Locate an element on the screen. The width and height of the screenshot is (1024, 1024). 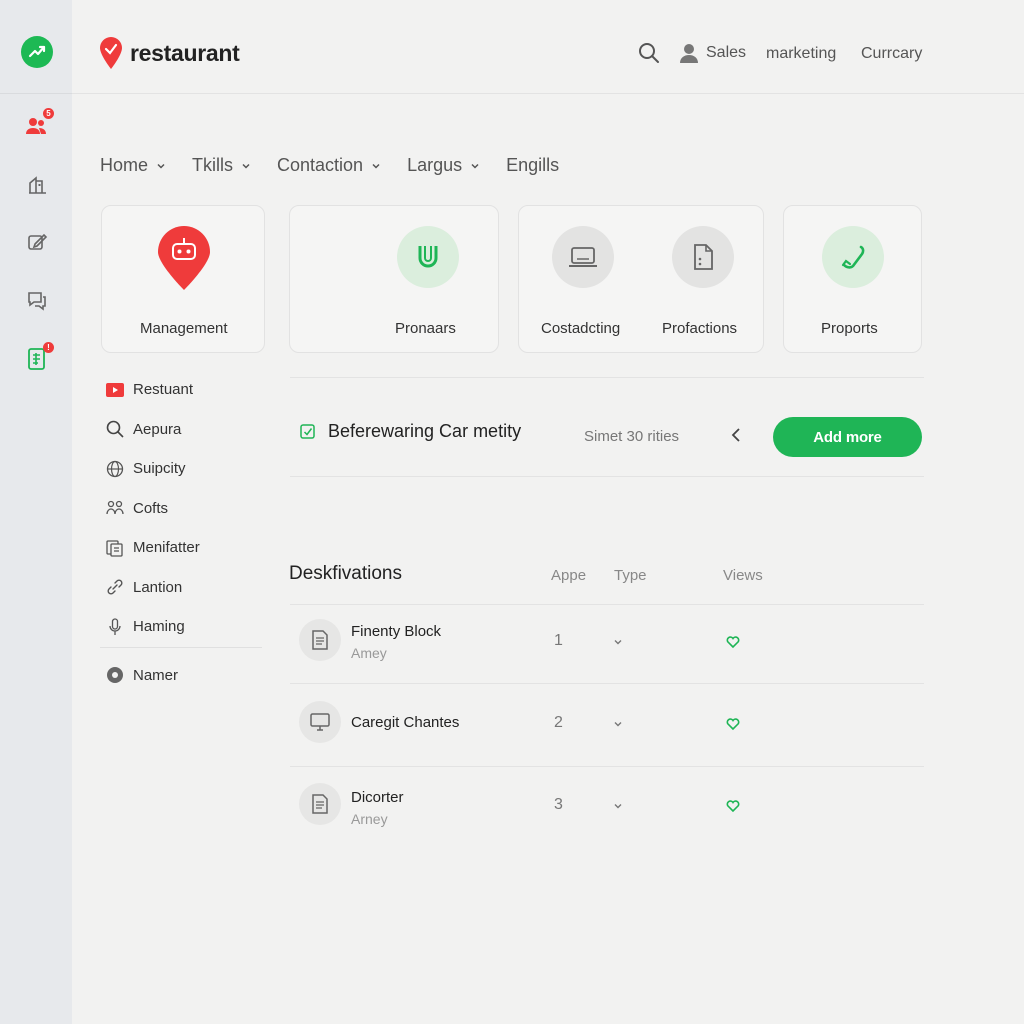
notification-badge: 5 is located at coordinates (48, 113).